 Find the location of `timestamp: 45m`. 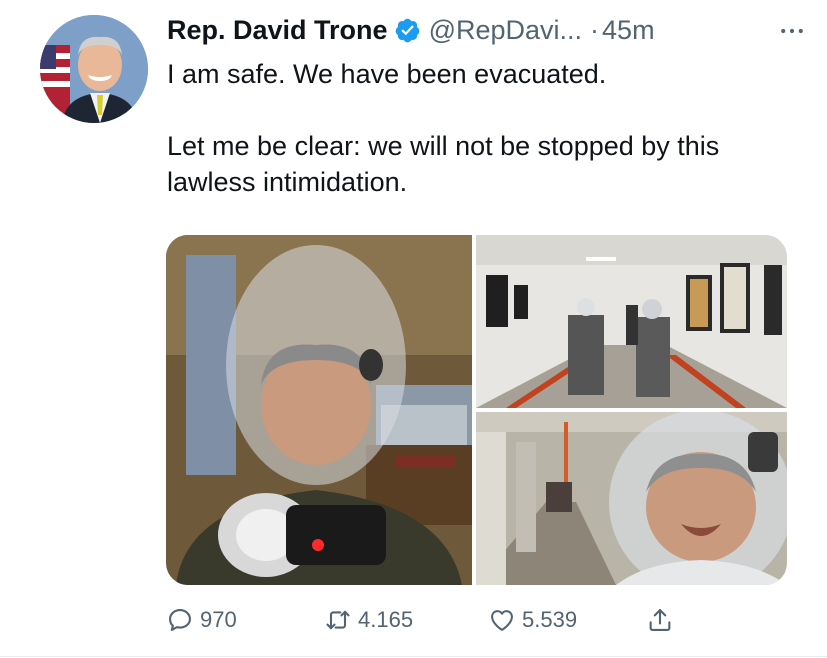

timestamp: 45m is located at coordinates (628, 30).